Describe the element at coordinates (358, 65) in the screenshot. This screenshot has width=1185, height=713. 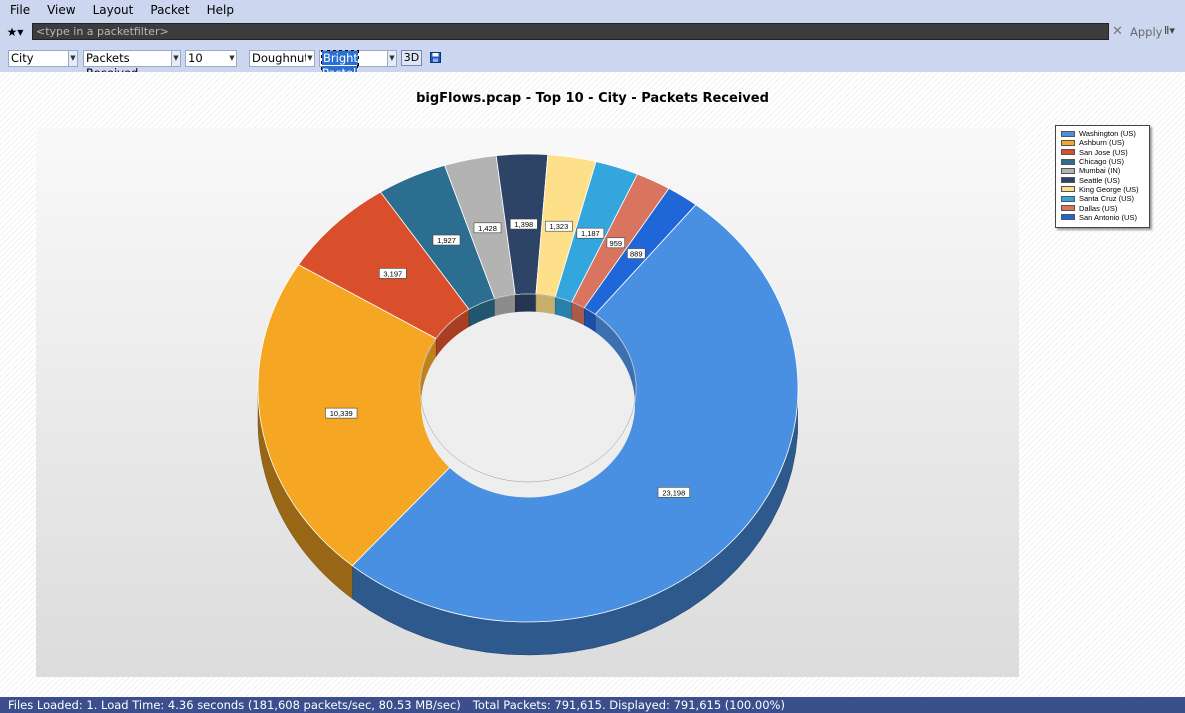
I see `palette-select: Bright Pastel ▼` at that location.